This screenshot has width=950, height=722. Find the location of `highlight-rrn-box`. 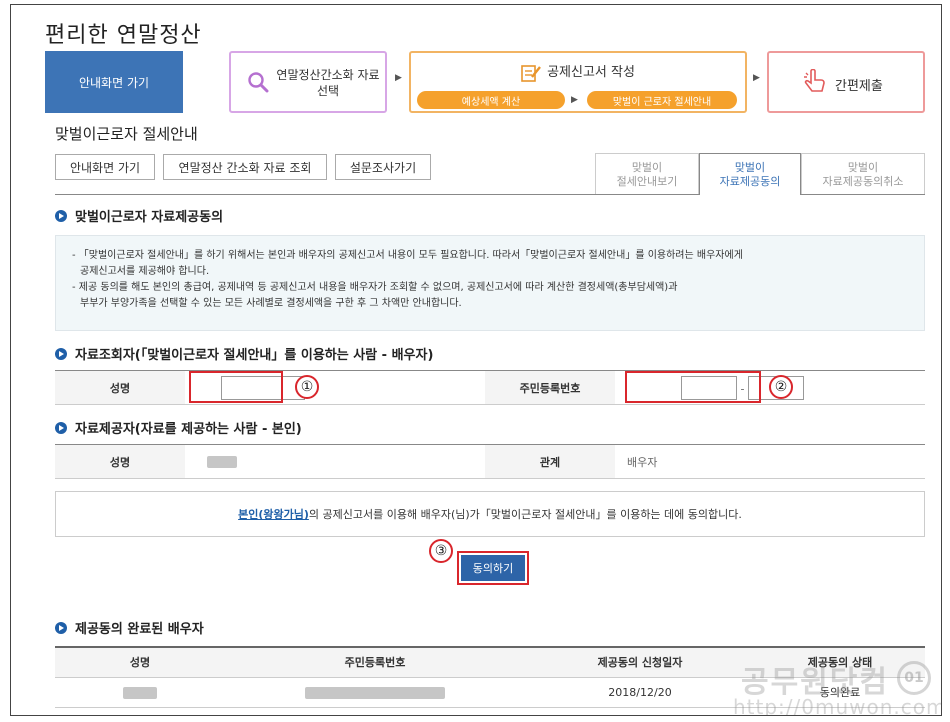

highlight-rrn-box is located at coordinates (693, 387).